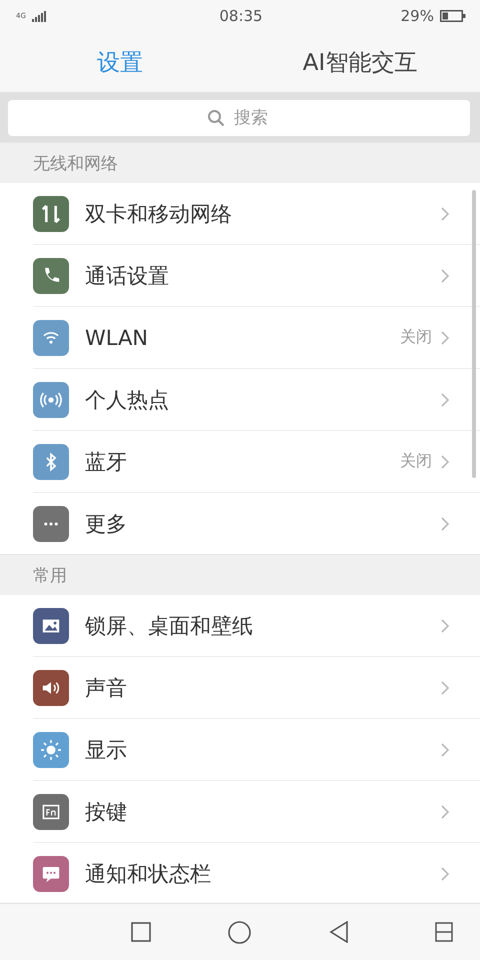 The height and width of the screenshot is (960, 480). I want to click on row-label: 更多, so click(106, 524).